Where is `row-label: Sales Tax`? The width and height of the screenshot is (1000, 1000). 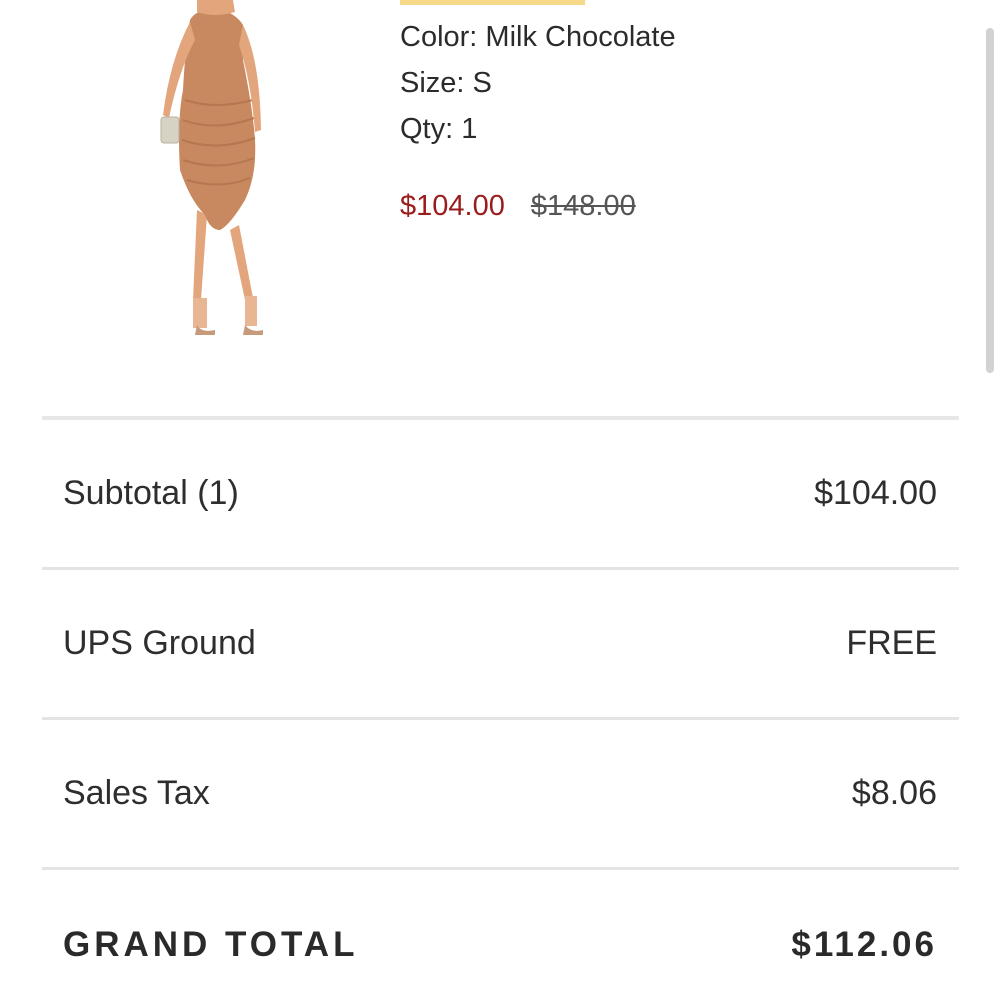
row-label: Sales Tax is located at coordinates (136, 793).